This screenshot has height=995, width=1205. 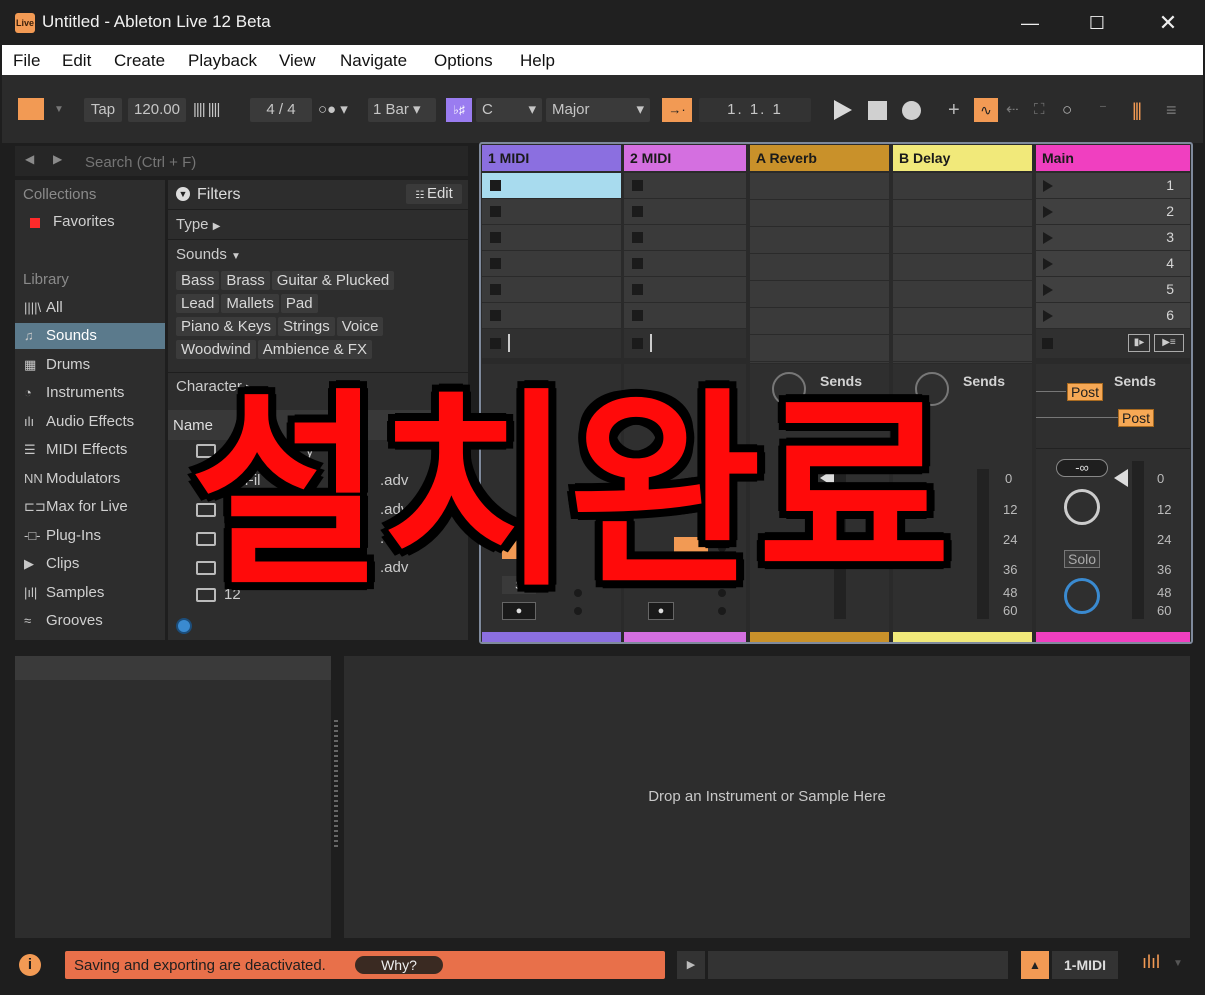 What do you see at coordinates (333, 280) in the screenshot?
I see `tag-guitar-plucked: Guitar & Plucked` at bounding box center [333, 280].